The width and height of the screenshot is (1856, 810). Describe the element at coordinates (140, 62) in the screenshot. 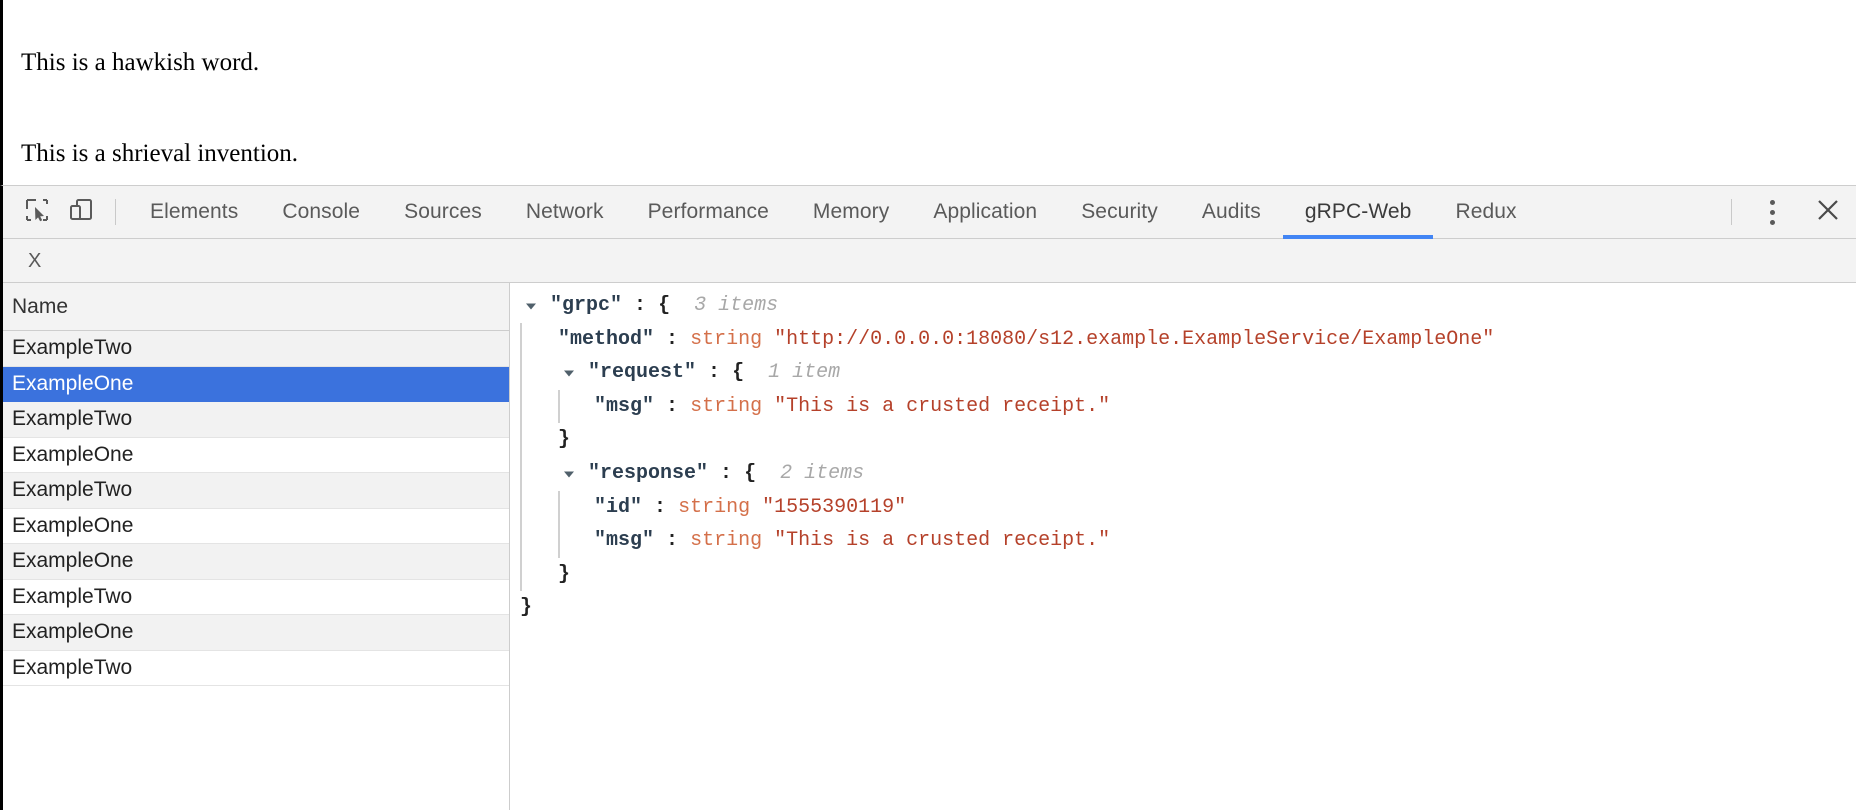

I see `page-line: This is a hawkish word.` at that location.